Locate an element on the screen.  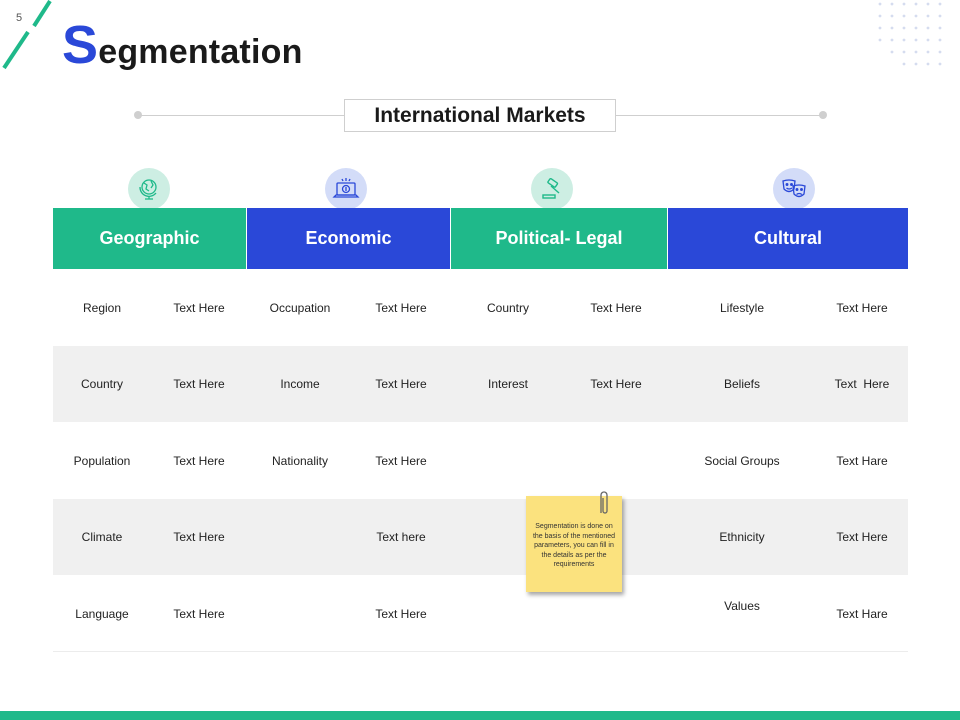
table-cell: Population is located at coordinates (102, 461).